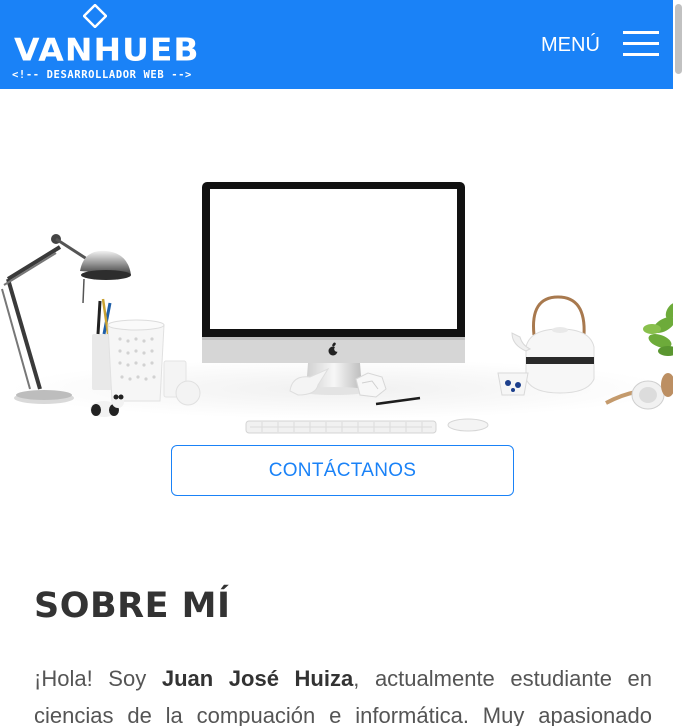 The width and height of the screenshot is (684, 726). What do you see at coordinates (342, 470) in the screenshot?
I see `contact-button: CONTÁCTANOS` at bounding box center [342, 470].